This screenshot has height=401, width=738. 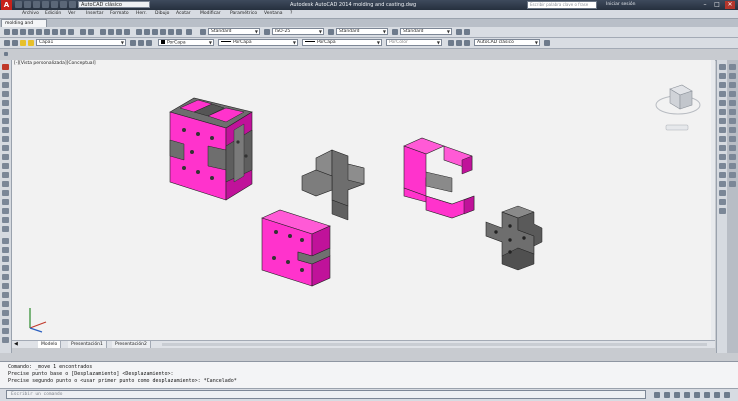 I want to click on tool-palettes-icon, so click(x=155, y=32).